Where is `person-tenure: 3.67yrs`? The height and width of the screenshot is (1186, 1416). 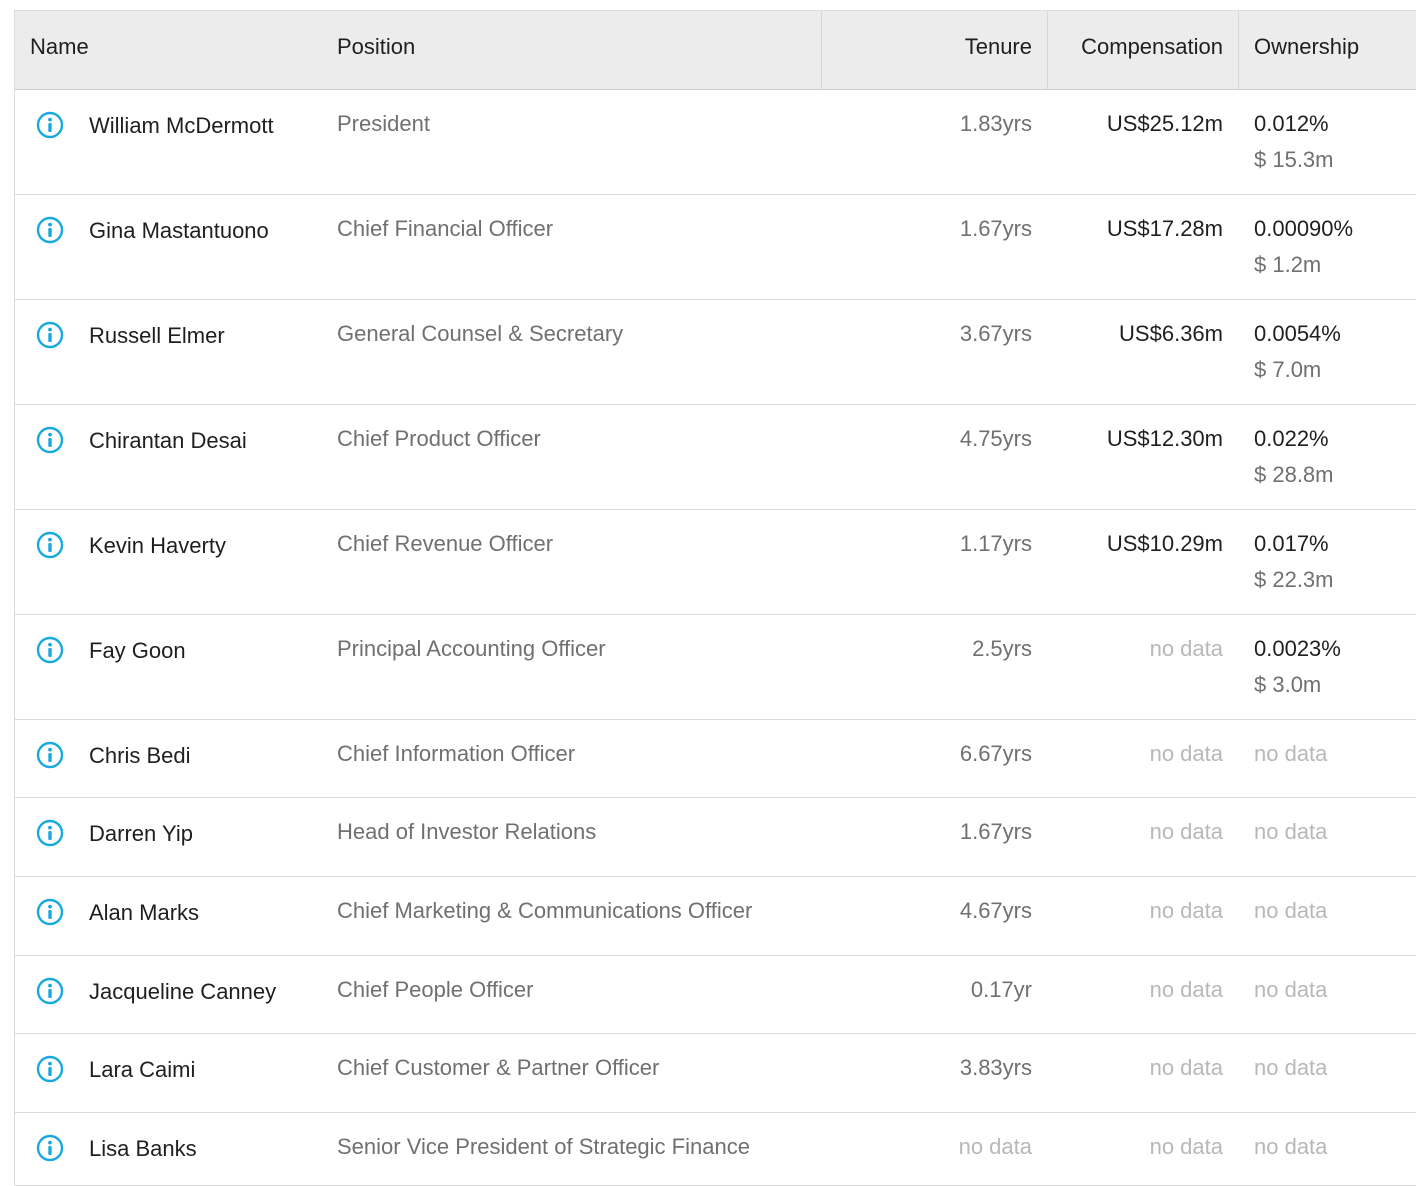
person-tenure: 3.67yrs is located at coordinates (995, 333).